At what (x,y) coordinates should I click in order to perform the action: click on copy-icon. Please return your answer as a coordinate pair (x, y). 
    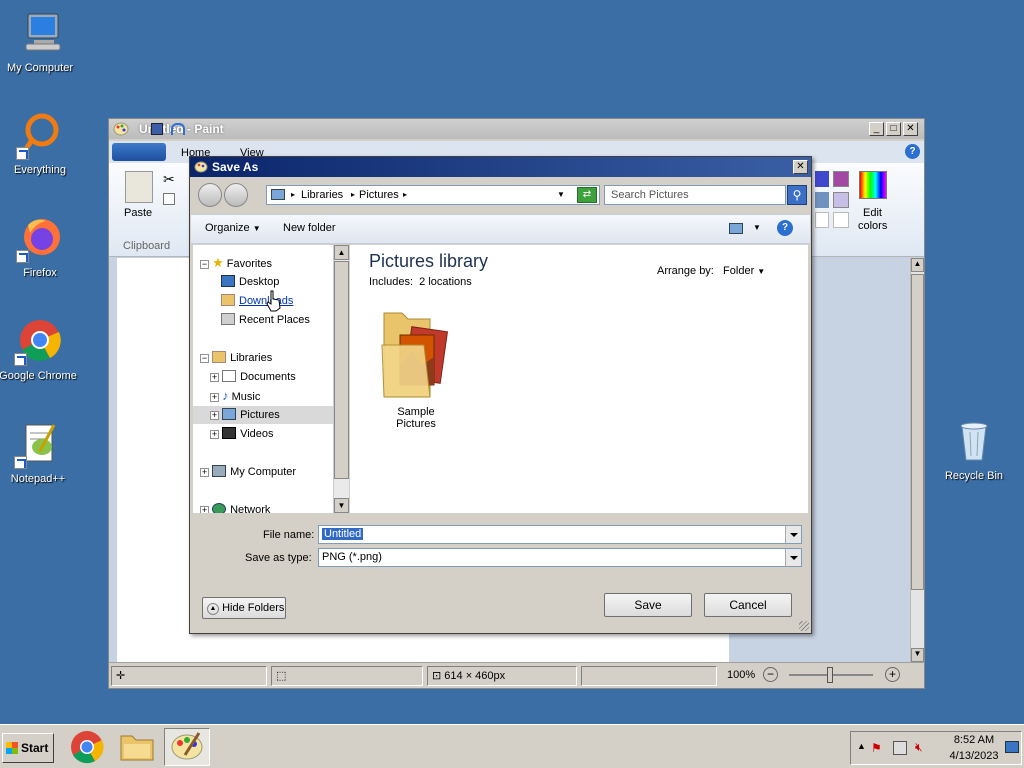
    Looking at the image, I should click on (169, 199).